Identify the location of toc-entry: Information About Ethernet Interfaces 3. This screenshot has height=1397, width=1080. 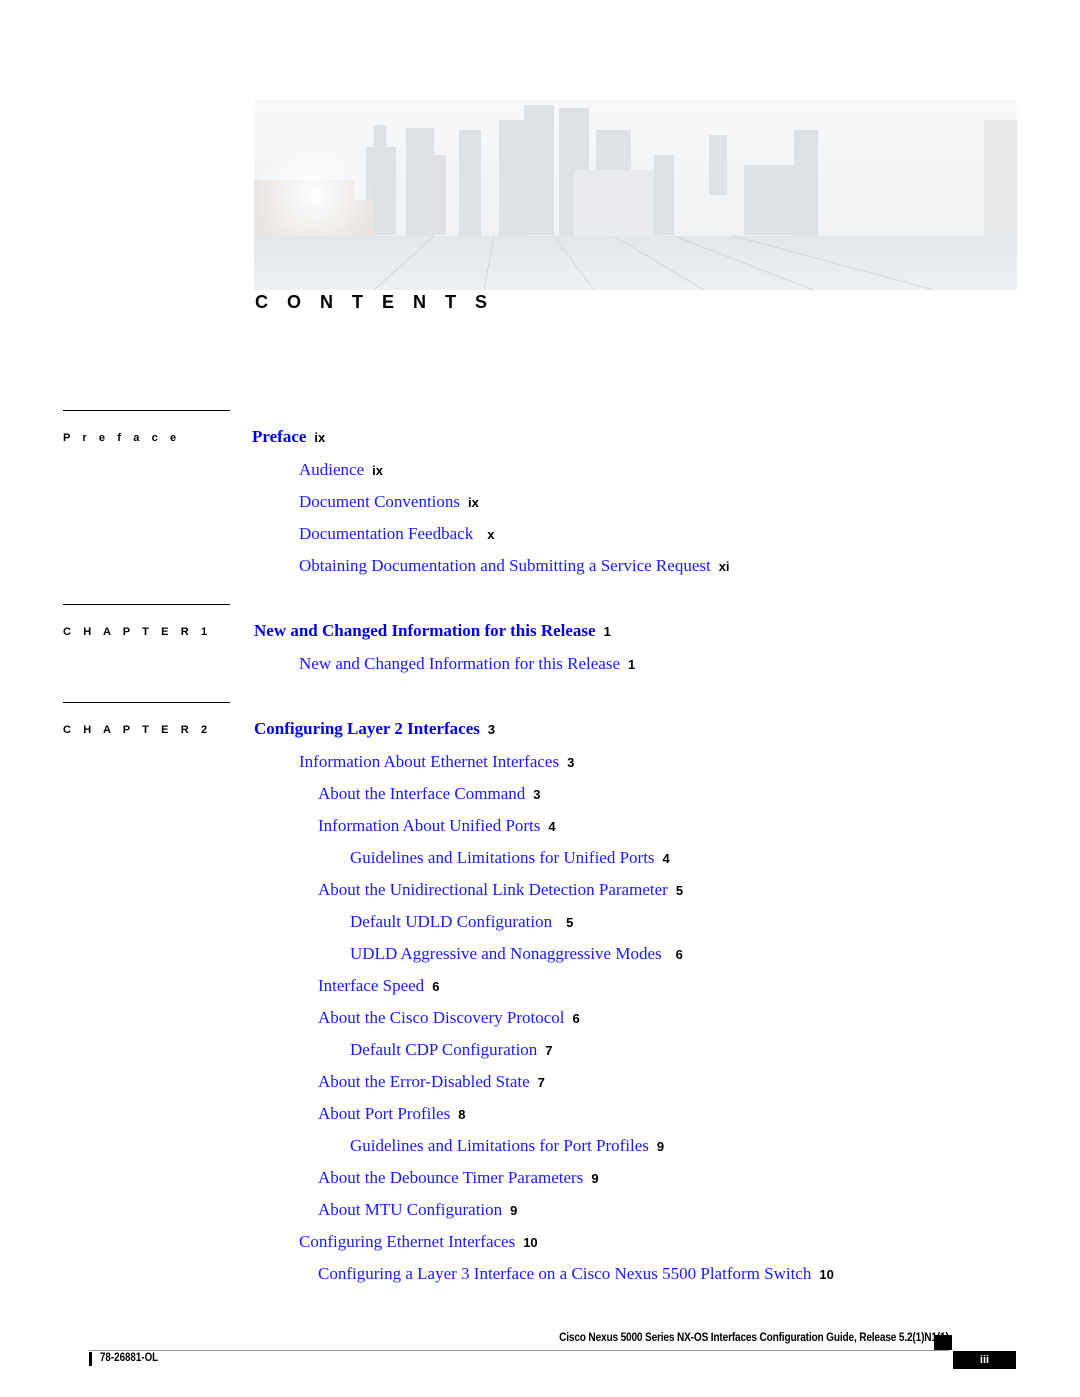
(436, 762).